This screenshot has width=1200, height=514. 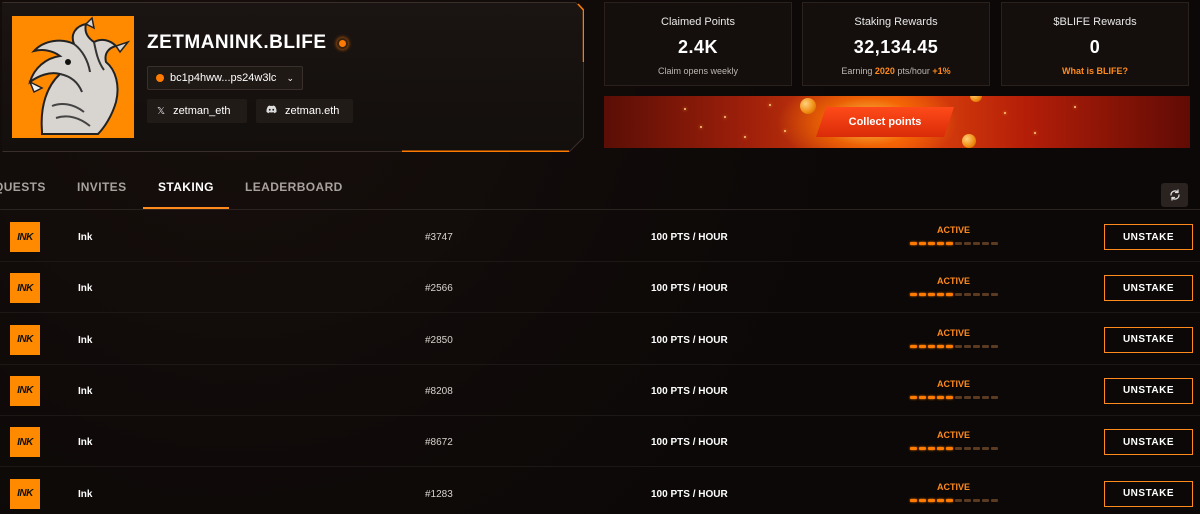 I want to click on token-id: #2566, so click(x=439, y=289).